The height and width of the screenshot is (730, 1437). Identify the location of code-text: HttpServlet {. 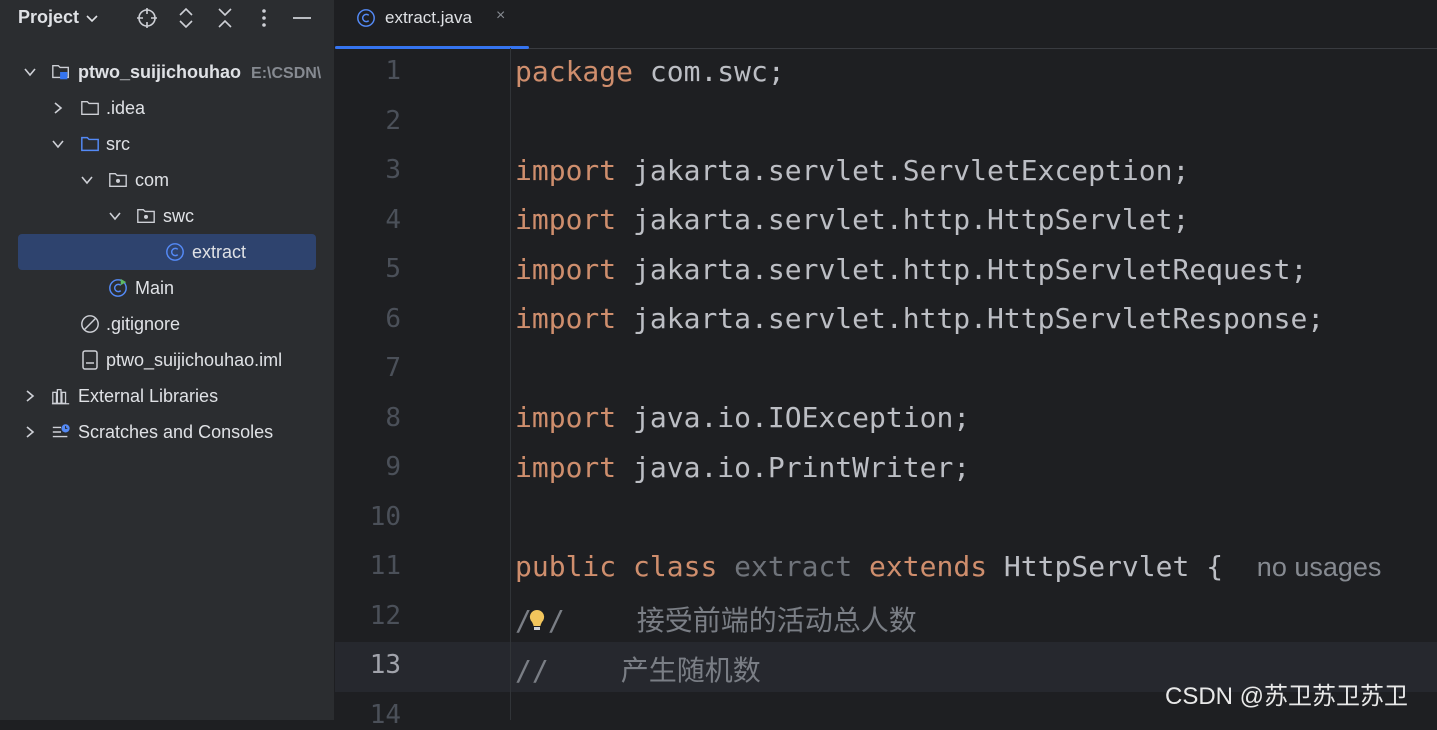
(1113, 566).